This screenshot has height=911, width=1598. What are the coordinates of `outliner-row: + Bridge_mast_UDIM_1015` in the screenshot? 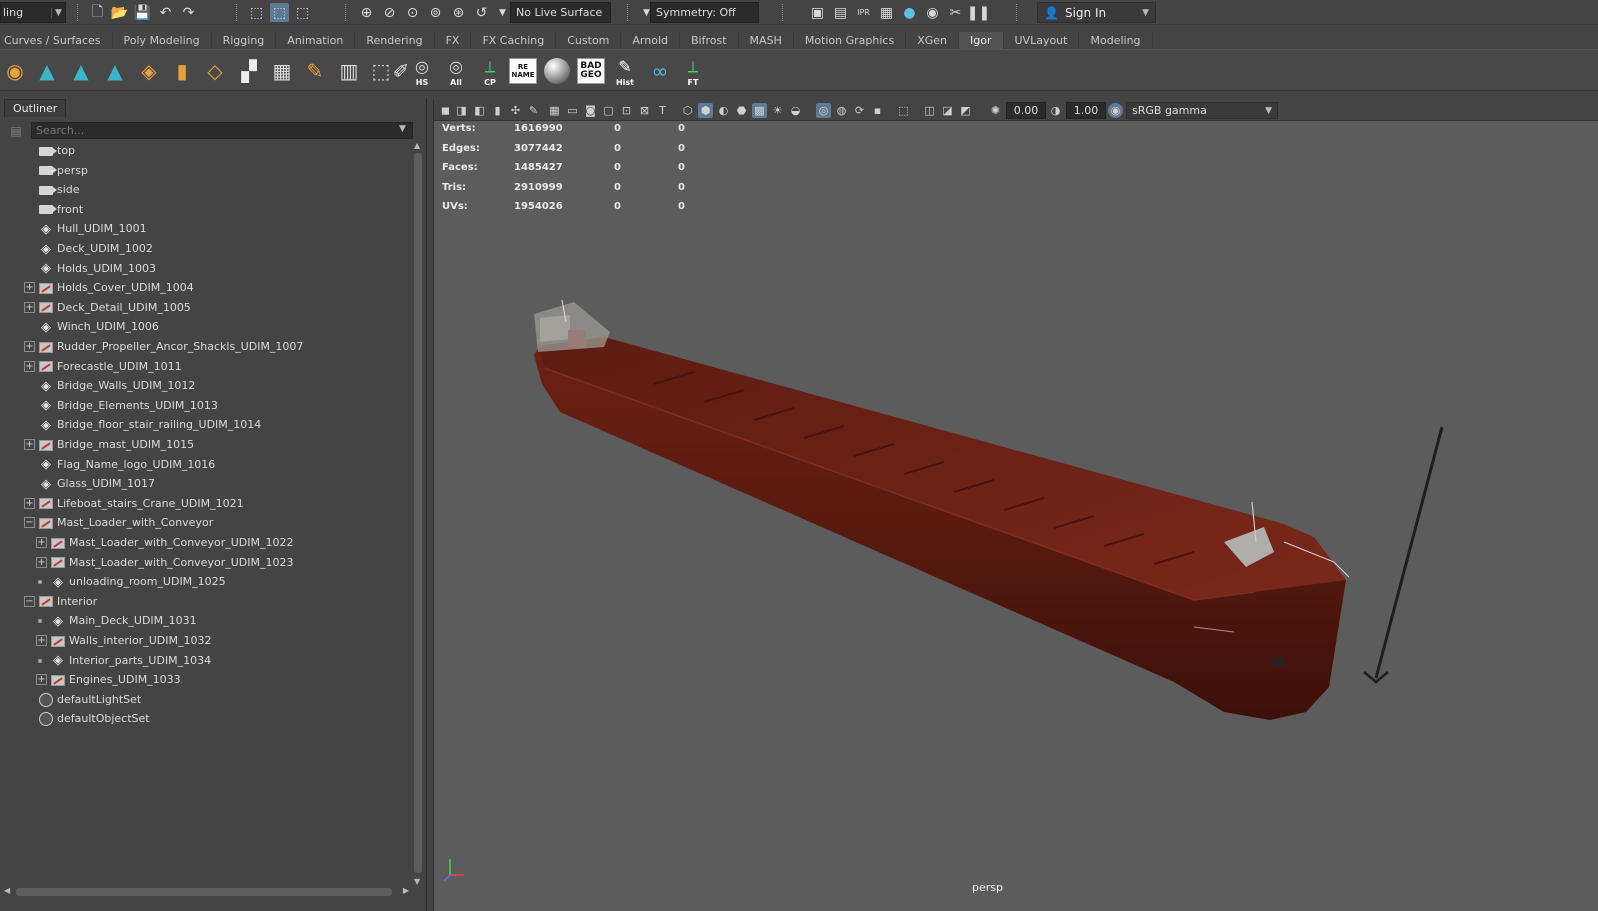 It's located at (205, 445).